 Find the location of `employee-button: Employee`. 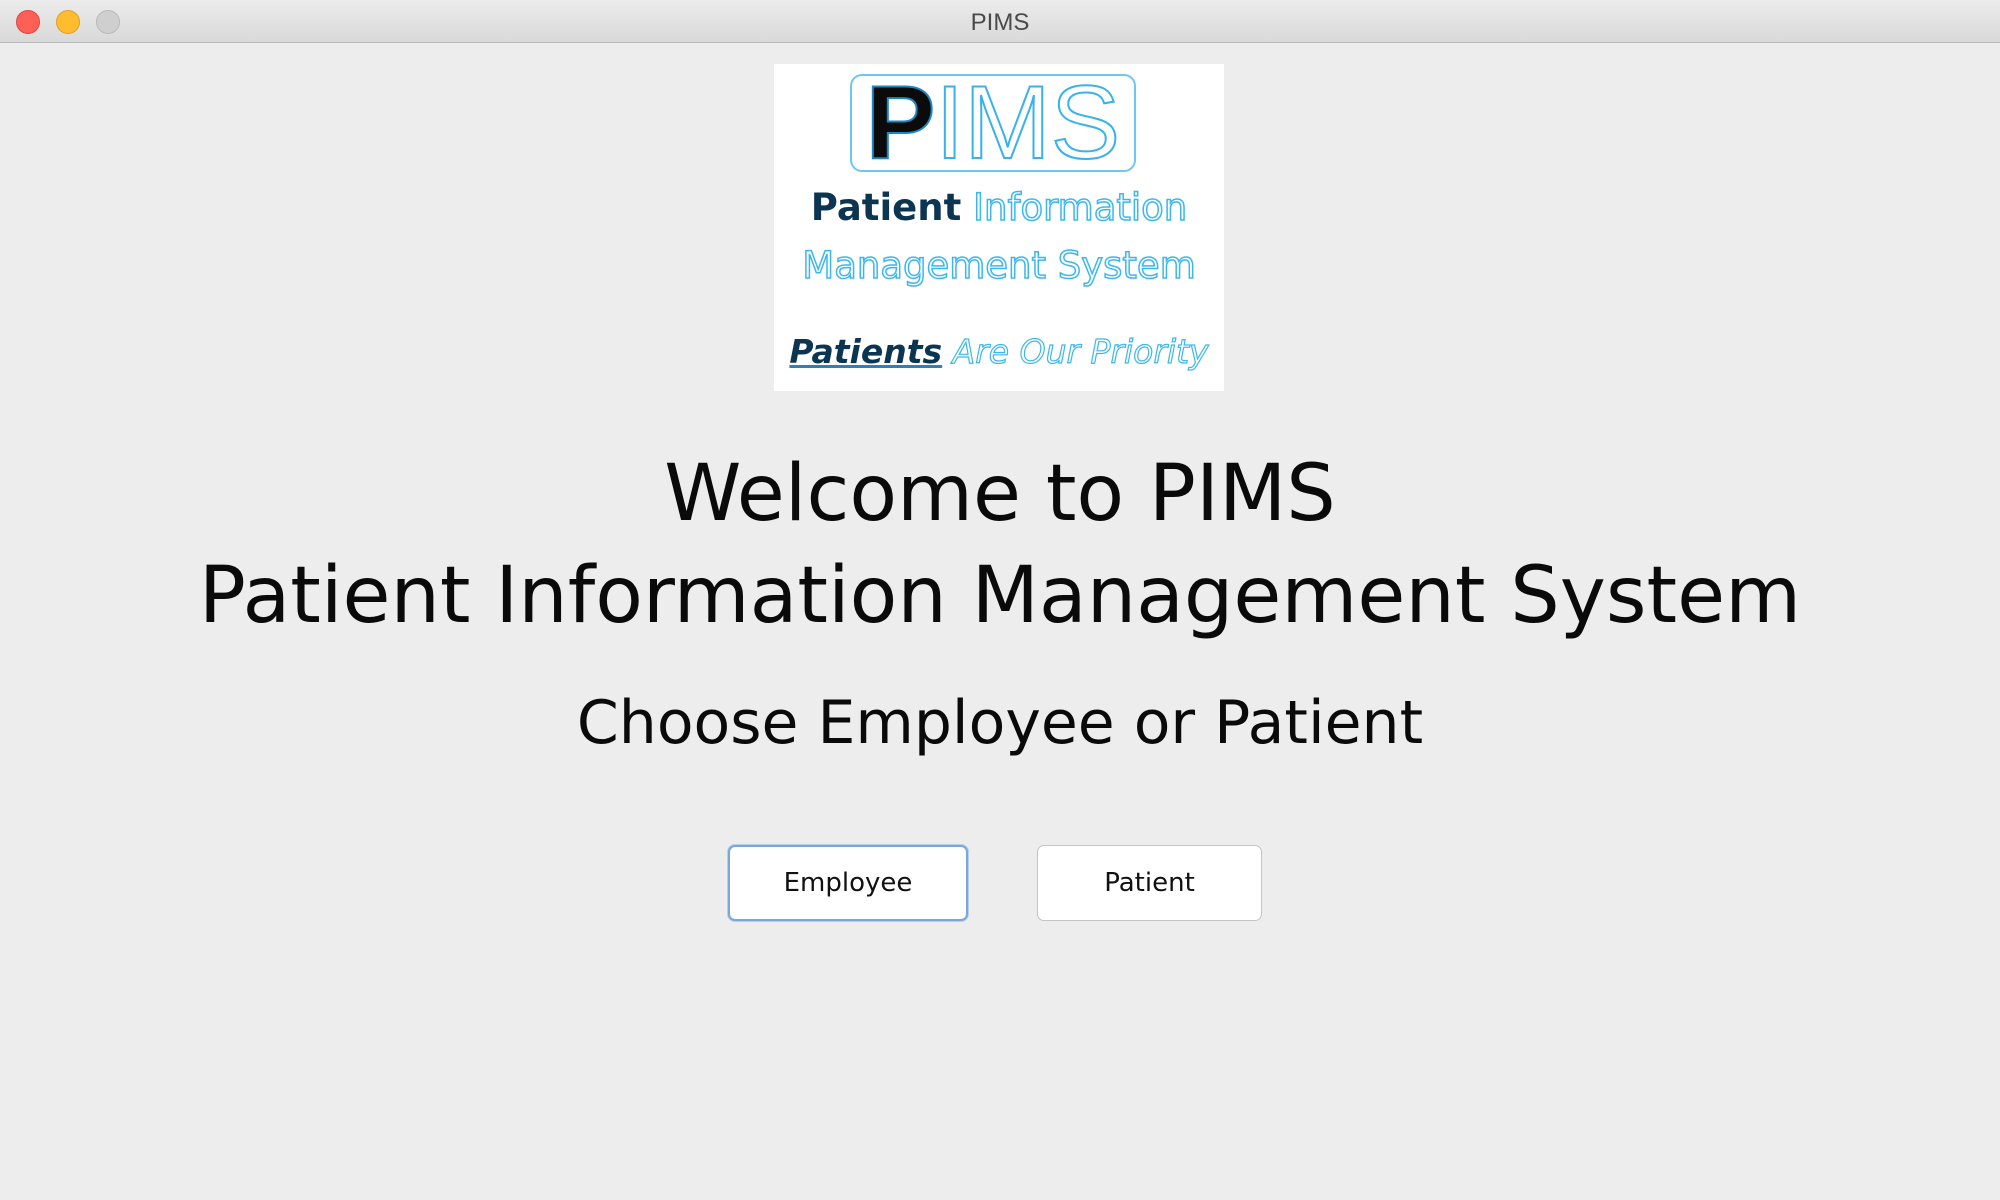

employee-button: Employee is located at coordinates (848, 883).